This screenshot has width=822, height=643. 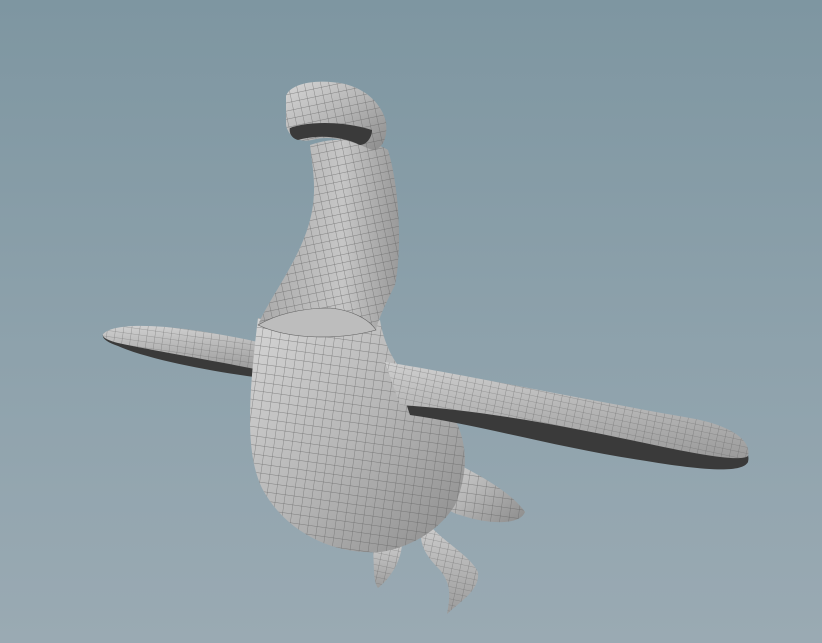 What do you see at coordinates (182, 351) in the screenshot?
I see `left-flipper` at bounding box center [182, 351].